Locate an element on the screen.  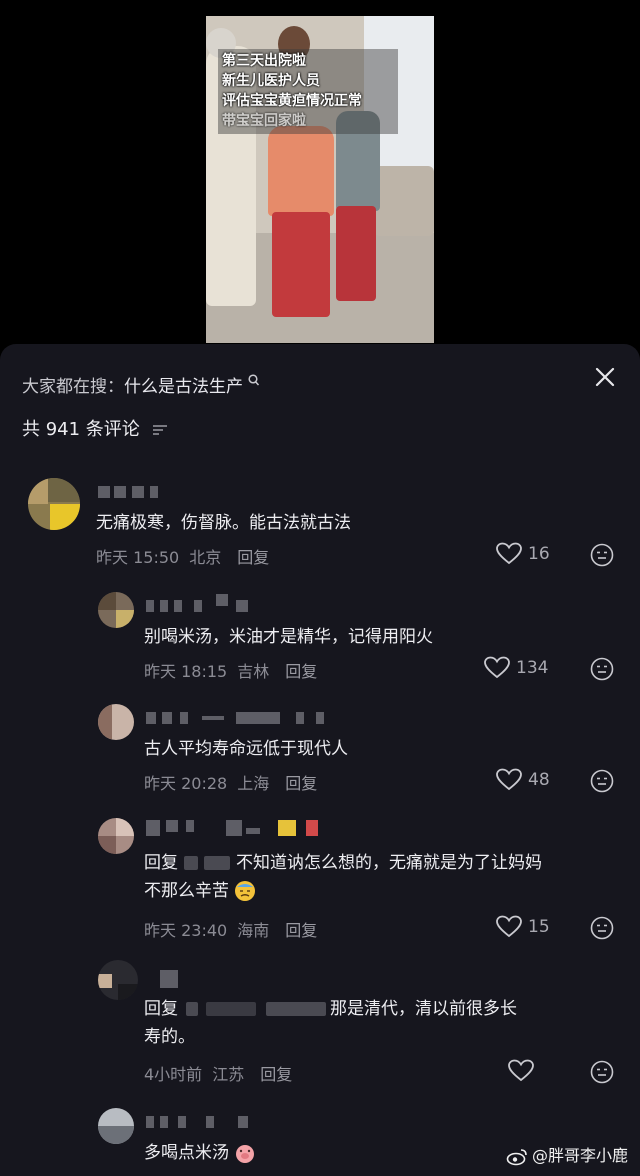
comment-meta: 昨天 15:50 北京 回复 is located at coordinates (187, 556).